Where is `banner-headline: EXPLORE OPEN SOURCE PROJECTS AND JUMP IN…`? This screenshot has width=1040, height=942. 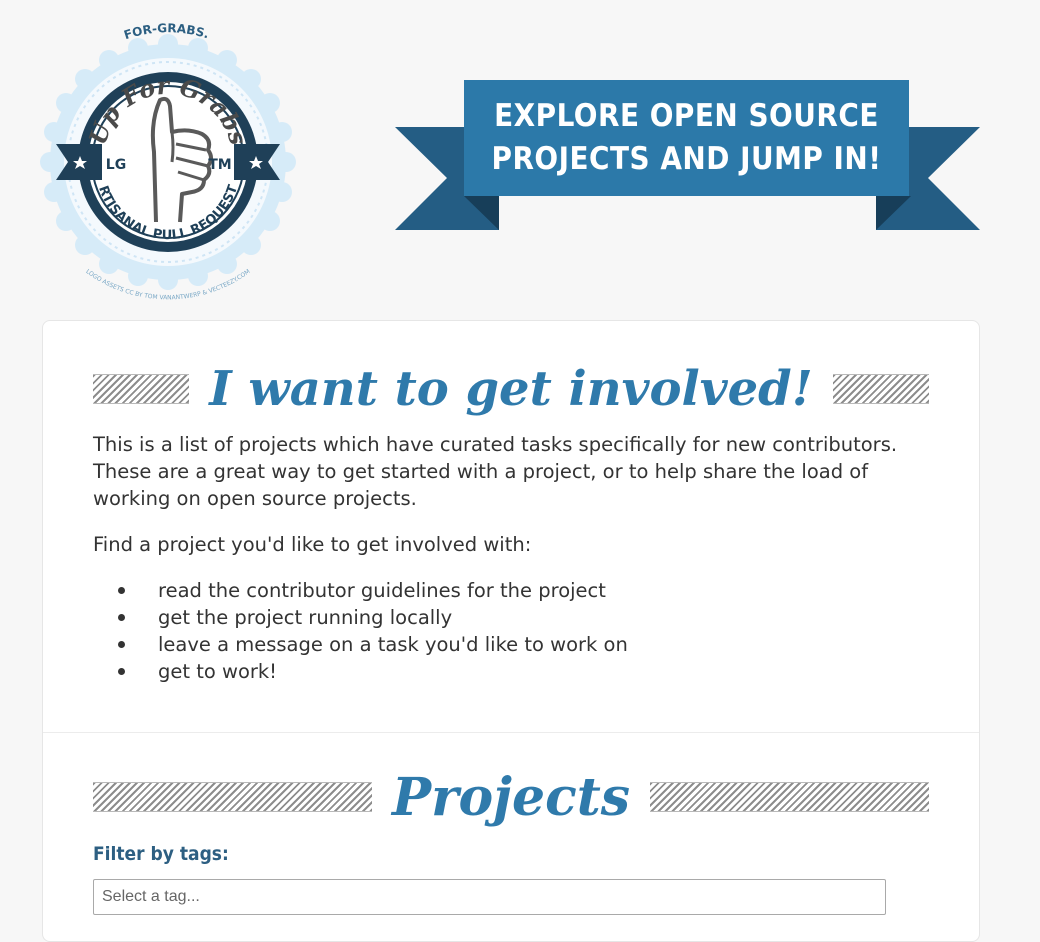 banner-headline: EXPLORE OPEN SOURCE PROJECTS AND JUMP IN… is located at coordinates (686, 138).